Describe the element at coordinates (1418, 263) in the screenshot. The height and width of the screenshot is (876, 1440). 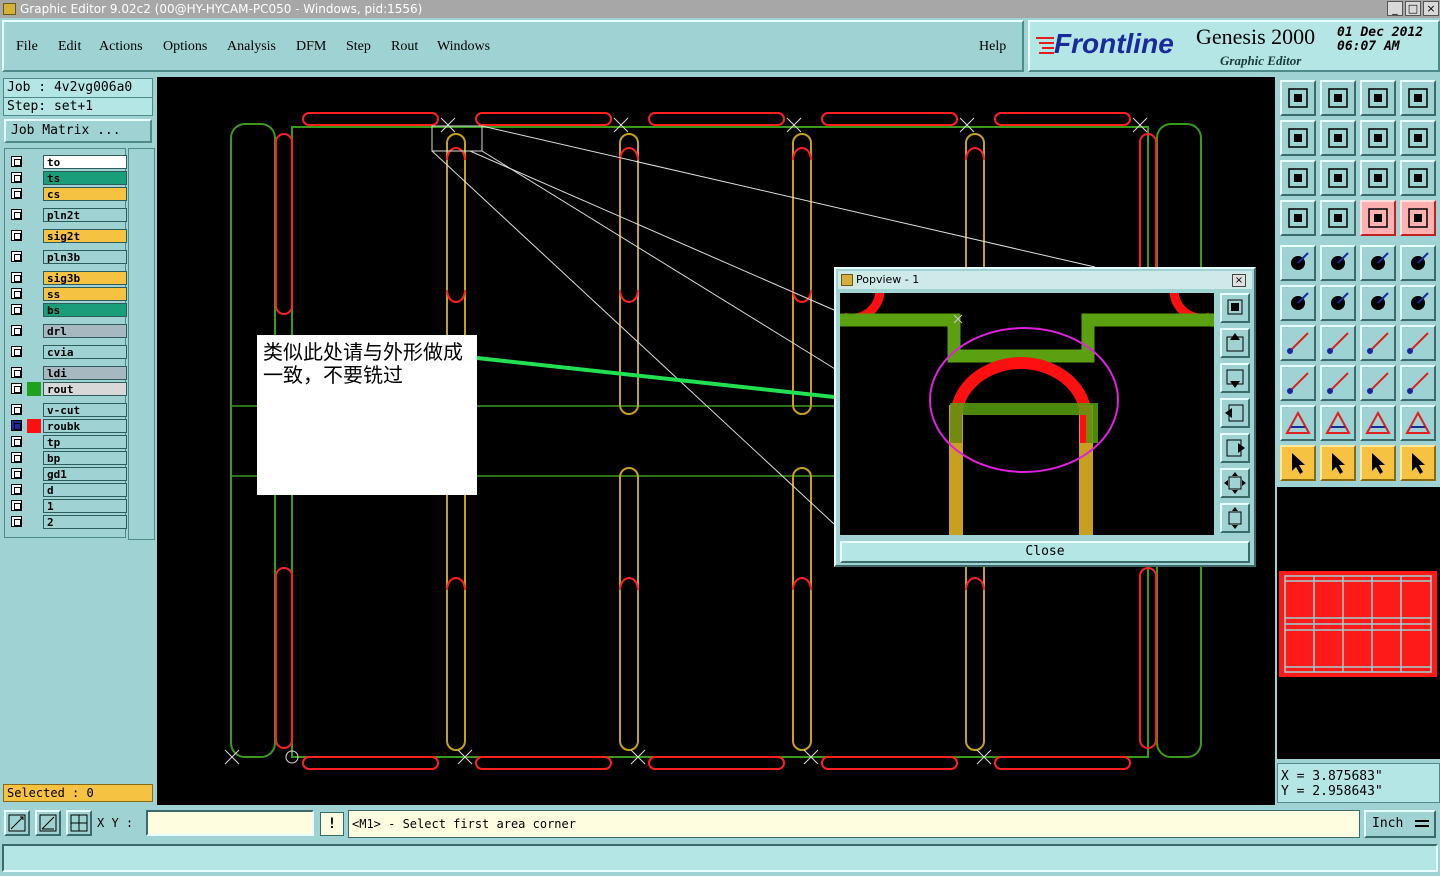
I see `pad-icon` at that location.